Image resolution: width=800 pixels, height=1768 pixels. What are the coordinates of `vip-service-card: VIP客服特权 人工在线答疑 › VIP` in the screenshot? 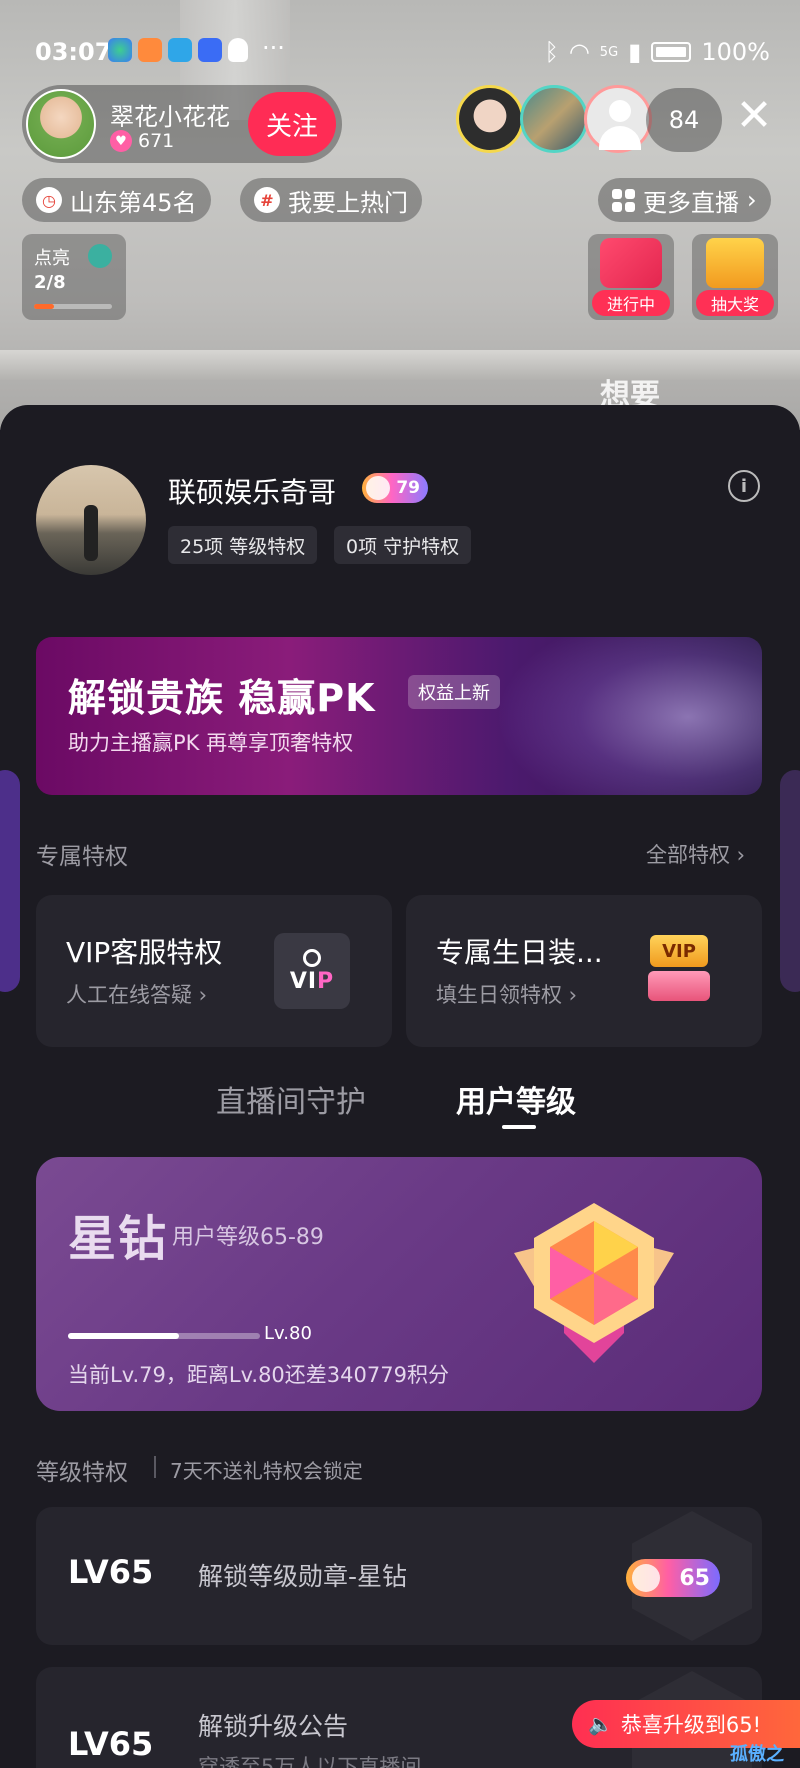 It's located at (214, 971).